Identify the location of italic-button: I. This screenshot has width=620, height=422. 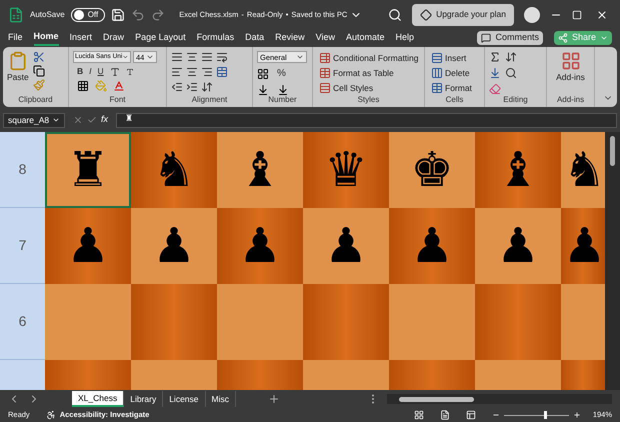
(90, 71).